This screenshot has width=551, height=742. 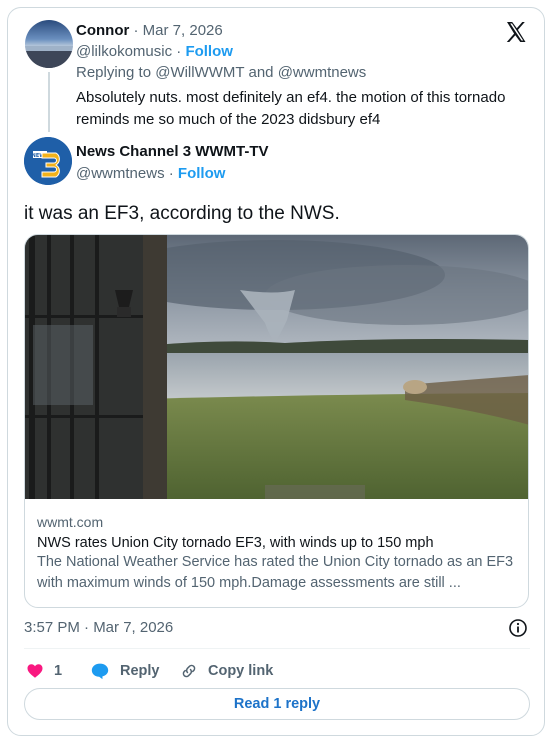 I want to click on heart-icon, so click(x=35, y=671).